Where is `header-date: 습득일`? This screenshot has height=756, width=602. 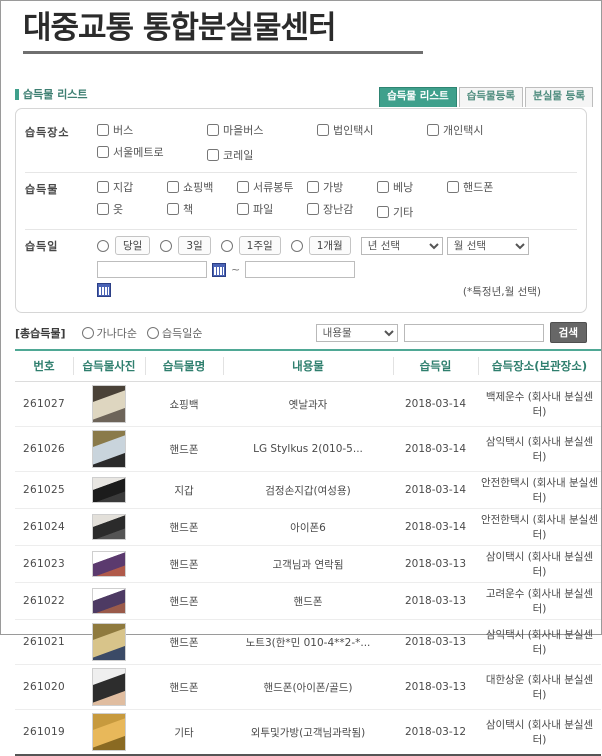
header-date: 습득일 is located at coordinates (435, 366).